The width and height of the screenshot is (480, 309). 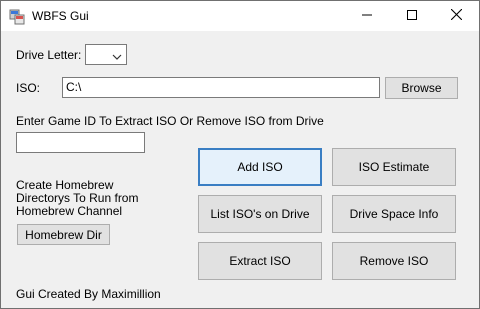 I want to click on extract-iso-button: Extract ISO, so click(x=260, y=261).